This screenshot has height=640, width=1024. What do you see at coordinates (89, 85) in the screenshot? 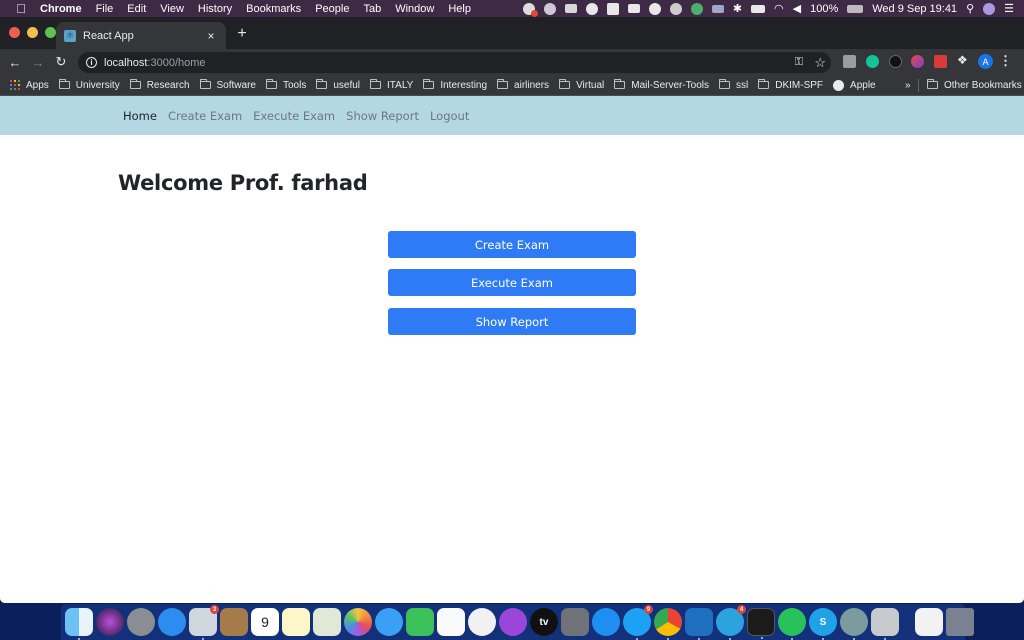
I see `bookmark-folder-university: University` at bounding box center [89, 85].